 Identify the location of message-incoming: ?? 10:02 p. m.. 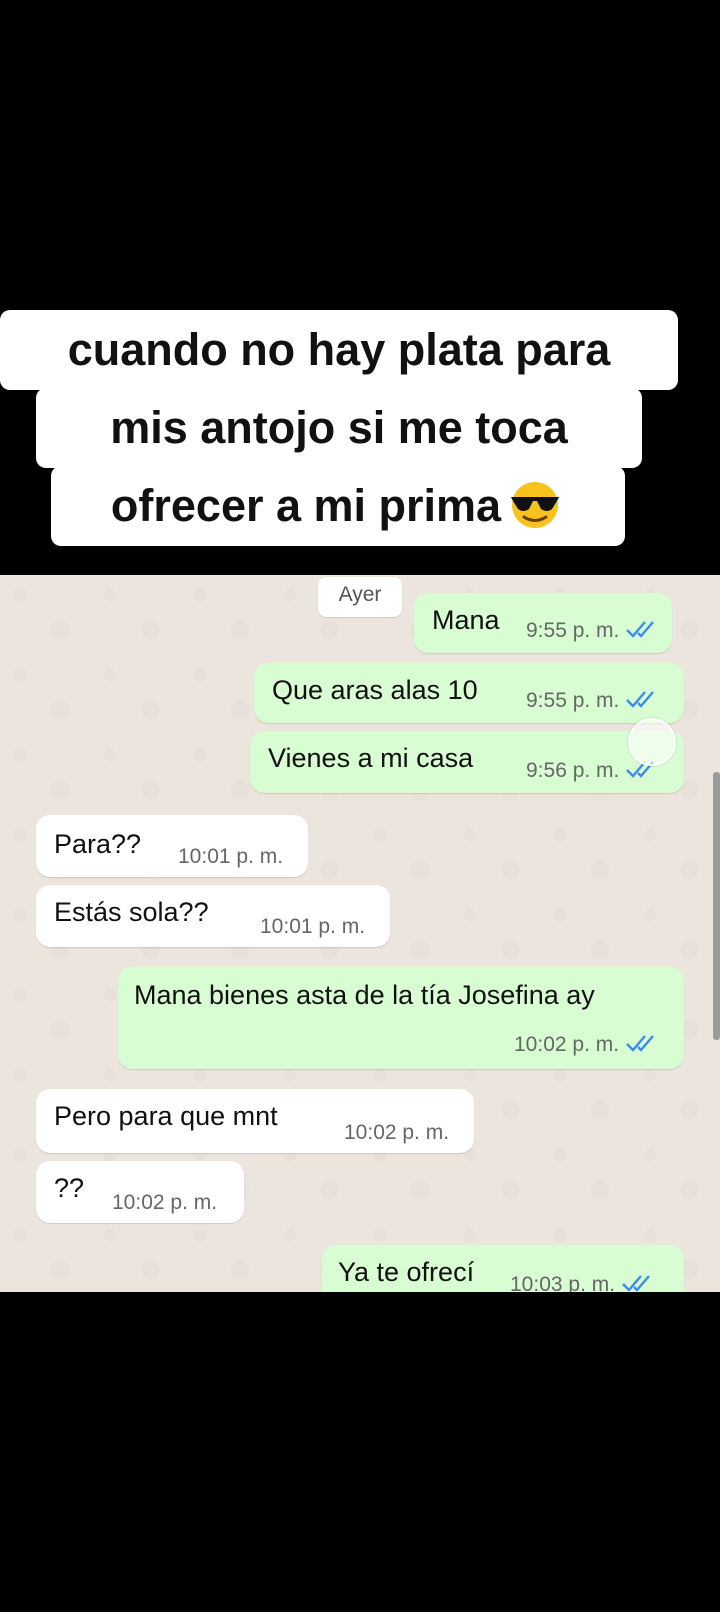
(140, 1192).